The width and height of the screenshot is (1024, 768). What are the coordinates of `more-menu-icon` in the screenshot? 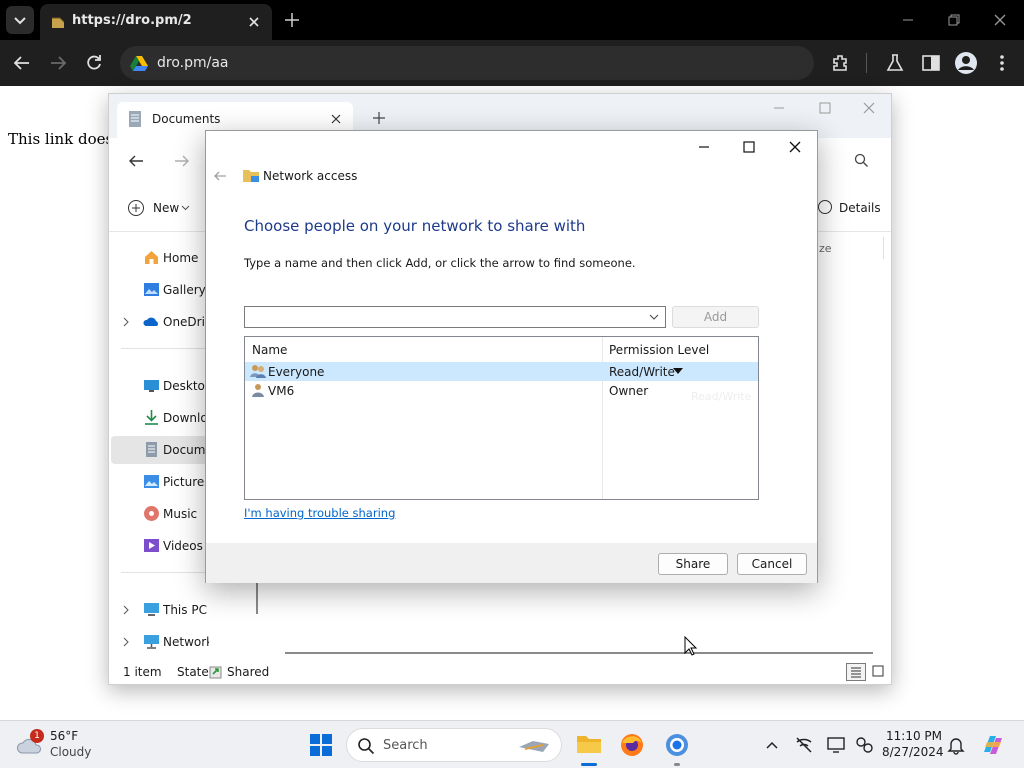 It's located at (1002, 63).